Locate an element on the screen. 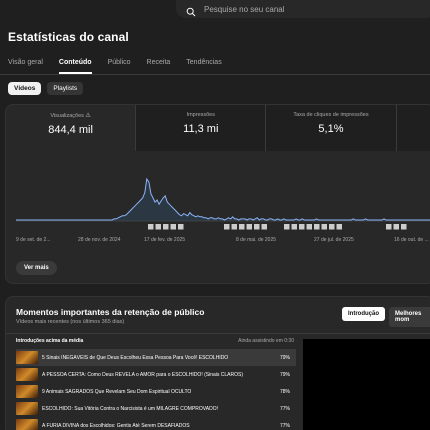  metric-ctr: Taxa de cliques de impressões 5,1% is located at coordinates (331, 128).